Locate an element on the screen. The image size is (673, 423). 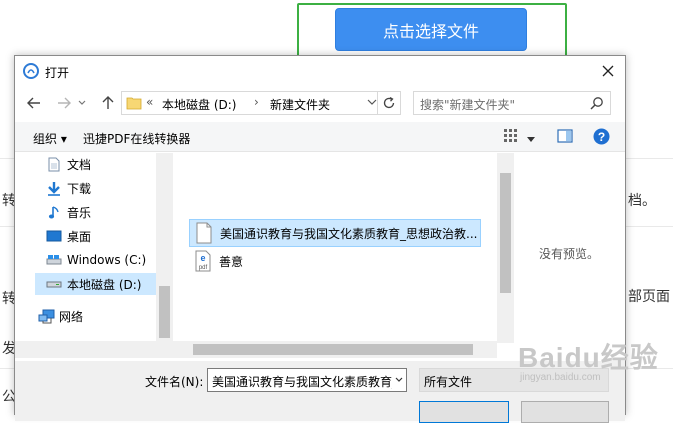
dialog-toolbar: 组织 ▾ 迅捷PDF在线转换器 ? is located at coordinates (320, 137).